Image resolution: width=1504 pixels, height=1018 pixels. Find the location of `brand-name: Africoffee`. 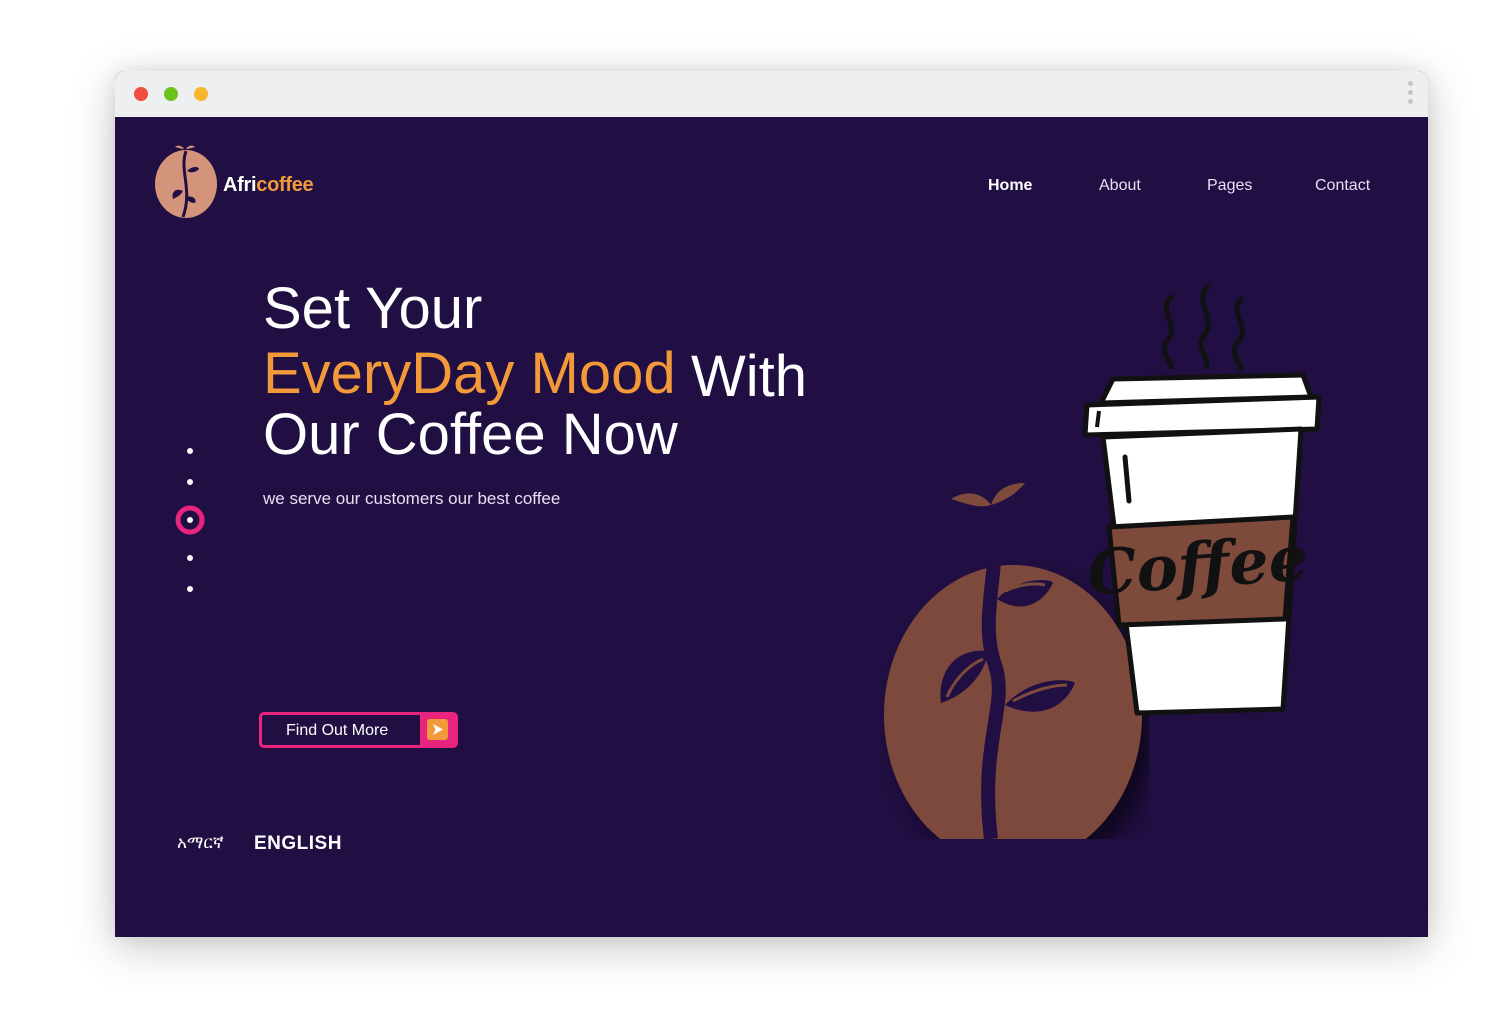

brand-name: Africoffee is located at coordinates (268, 185).